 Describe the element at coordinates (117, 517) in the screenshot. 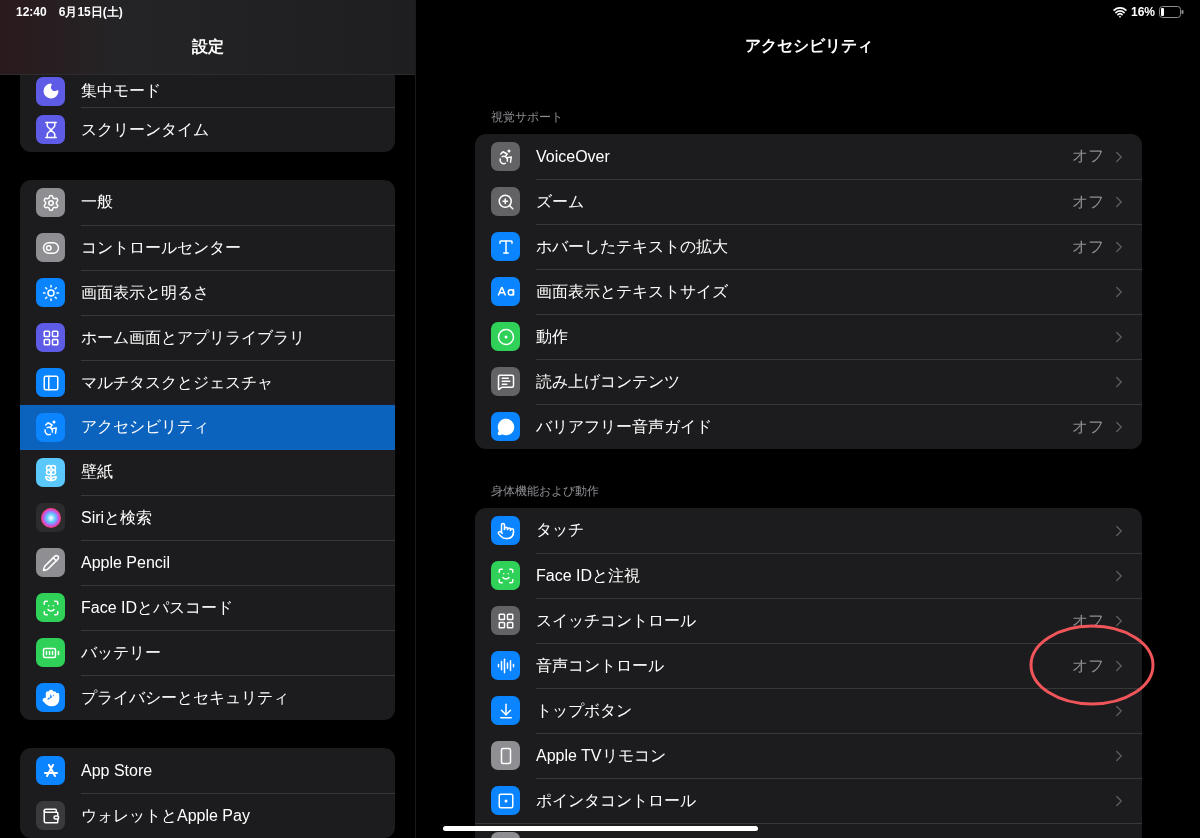

I see `item-label: Siriと検索` at that location.